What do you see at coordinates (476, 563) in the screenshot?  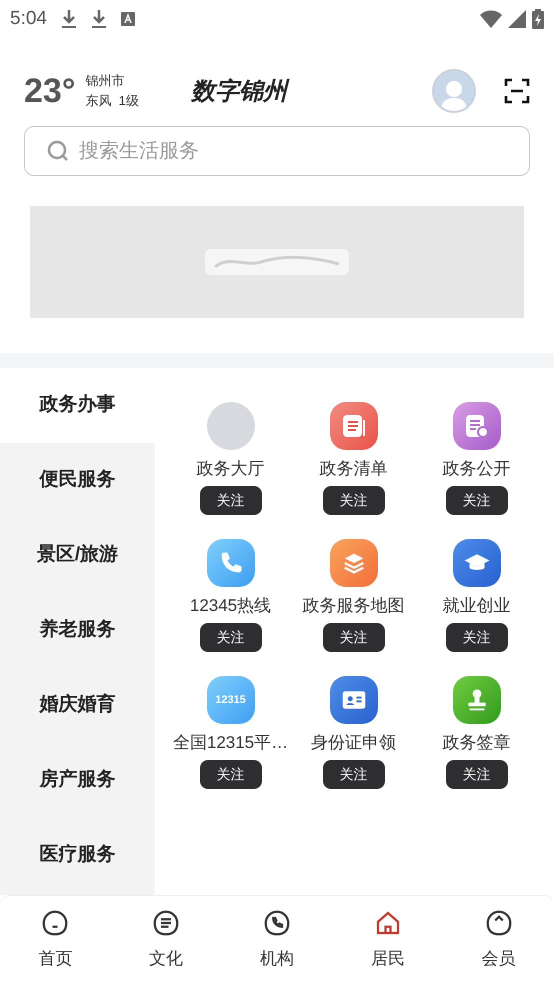 I see `cap-app-icon` at bounding box center [476, 563].